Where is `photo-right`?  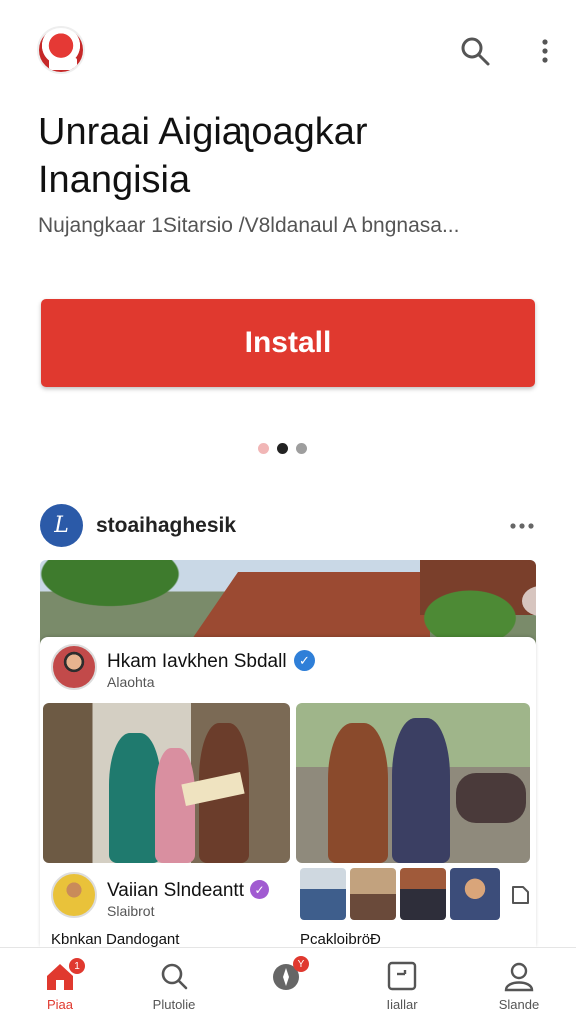 photo-right is located at coordinates (413, 783).